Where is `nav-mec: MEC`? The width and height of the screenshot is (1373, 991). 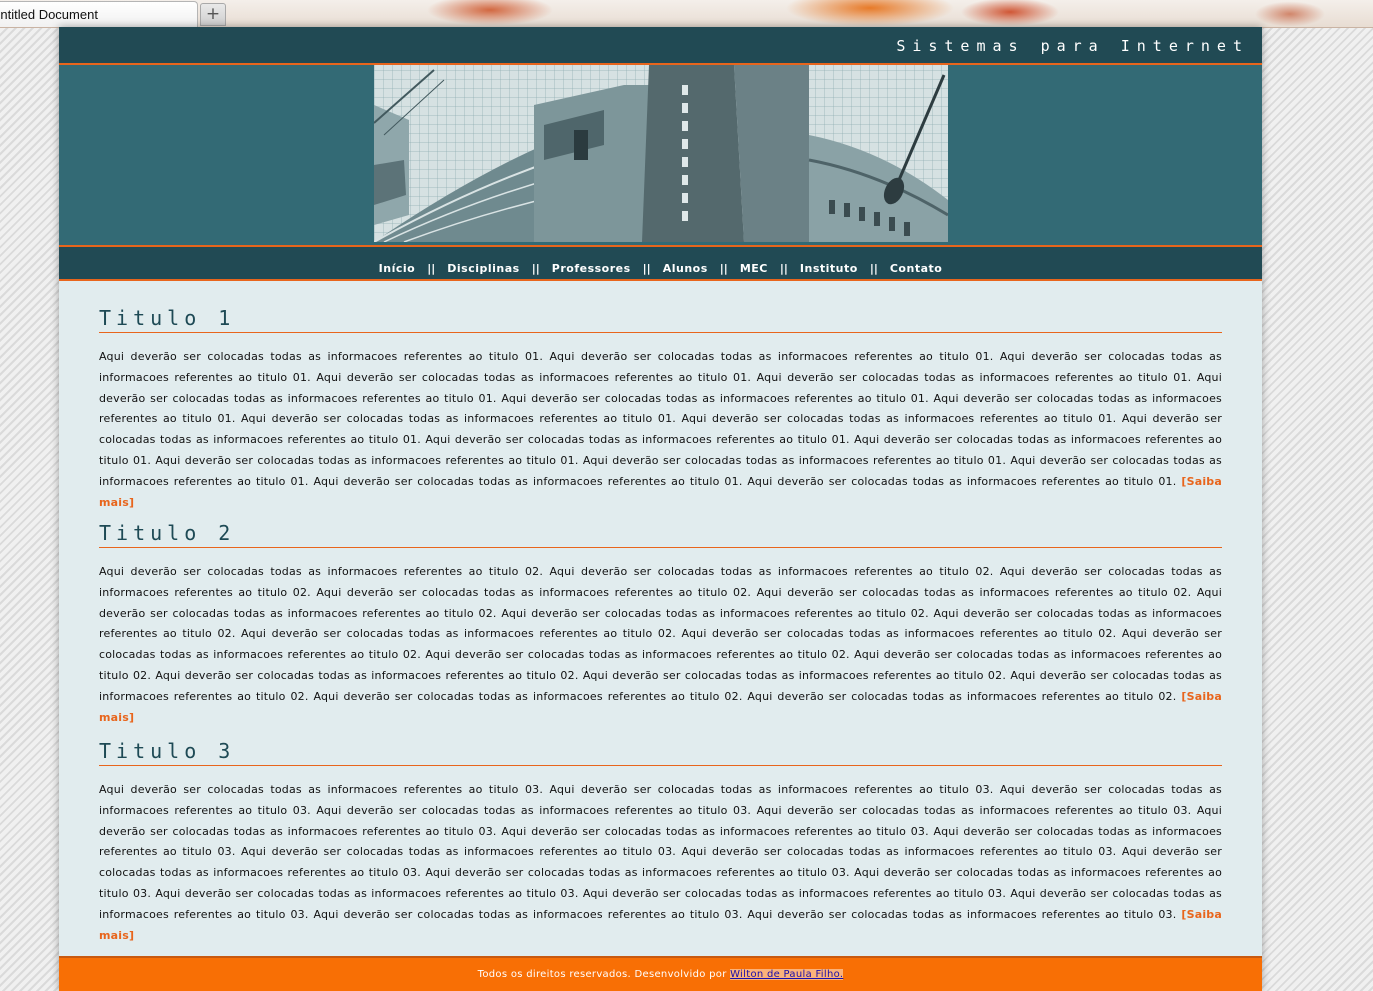 nav-mec: MEC is located at coordinates (754, 268).